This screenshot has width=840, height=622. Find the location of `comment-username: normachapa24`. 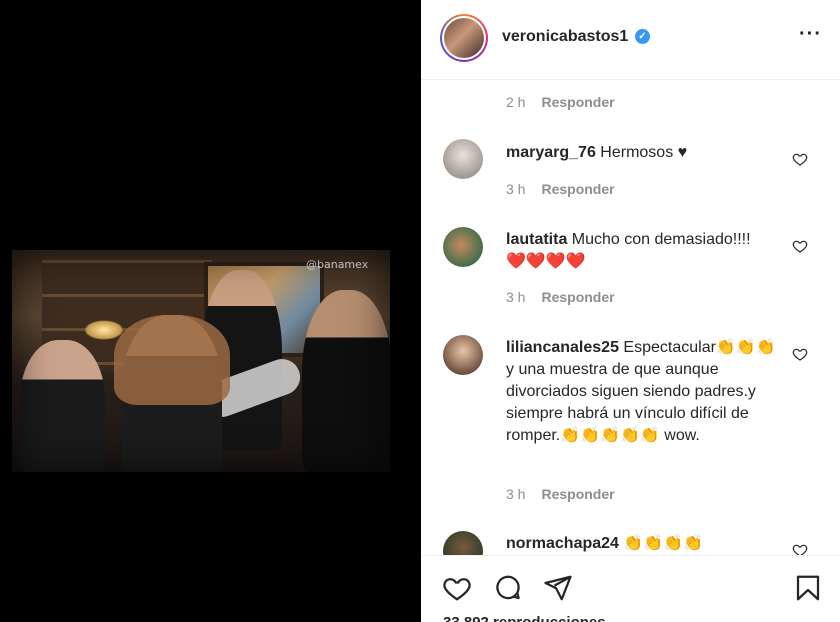

comment-username: normachapa24 is located at coordinates (562, 543).